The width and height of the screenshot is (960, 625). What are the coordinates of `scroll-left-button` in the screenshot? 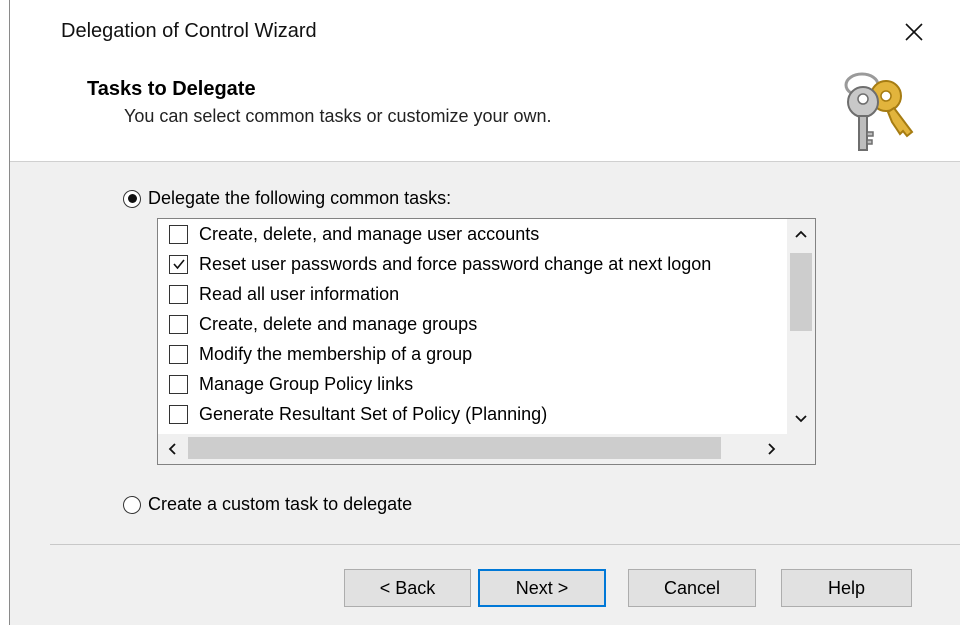 It's located at (172, 449).